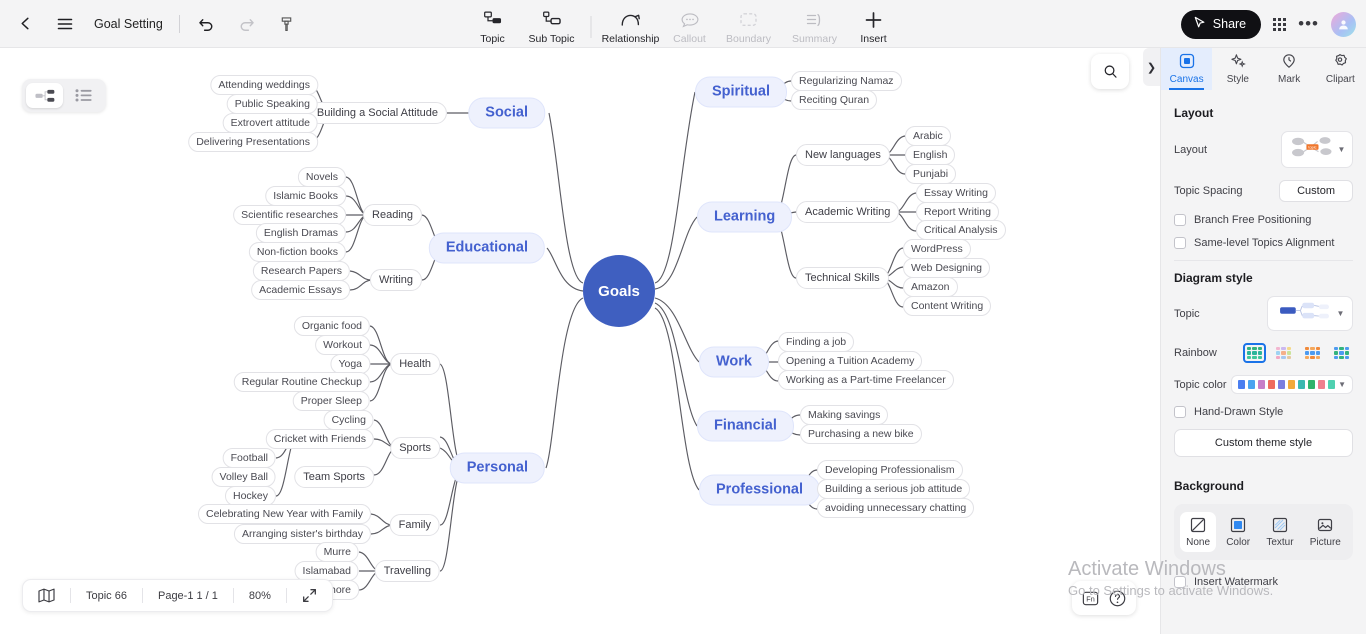 The height and width of the screenshot is (634, 1366). What do you see at coordinates (956, 193) in the screenshot?
I see `leaf-essay-writing: Essay Writing` at bounding box center [956, 193].